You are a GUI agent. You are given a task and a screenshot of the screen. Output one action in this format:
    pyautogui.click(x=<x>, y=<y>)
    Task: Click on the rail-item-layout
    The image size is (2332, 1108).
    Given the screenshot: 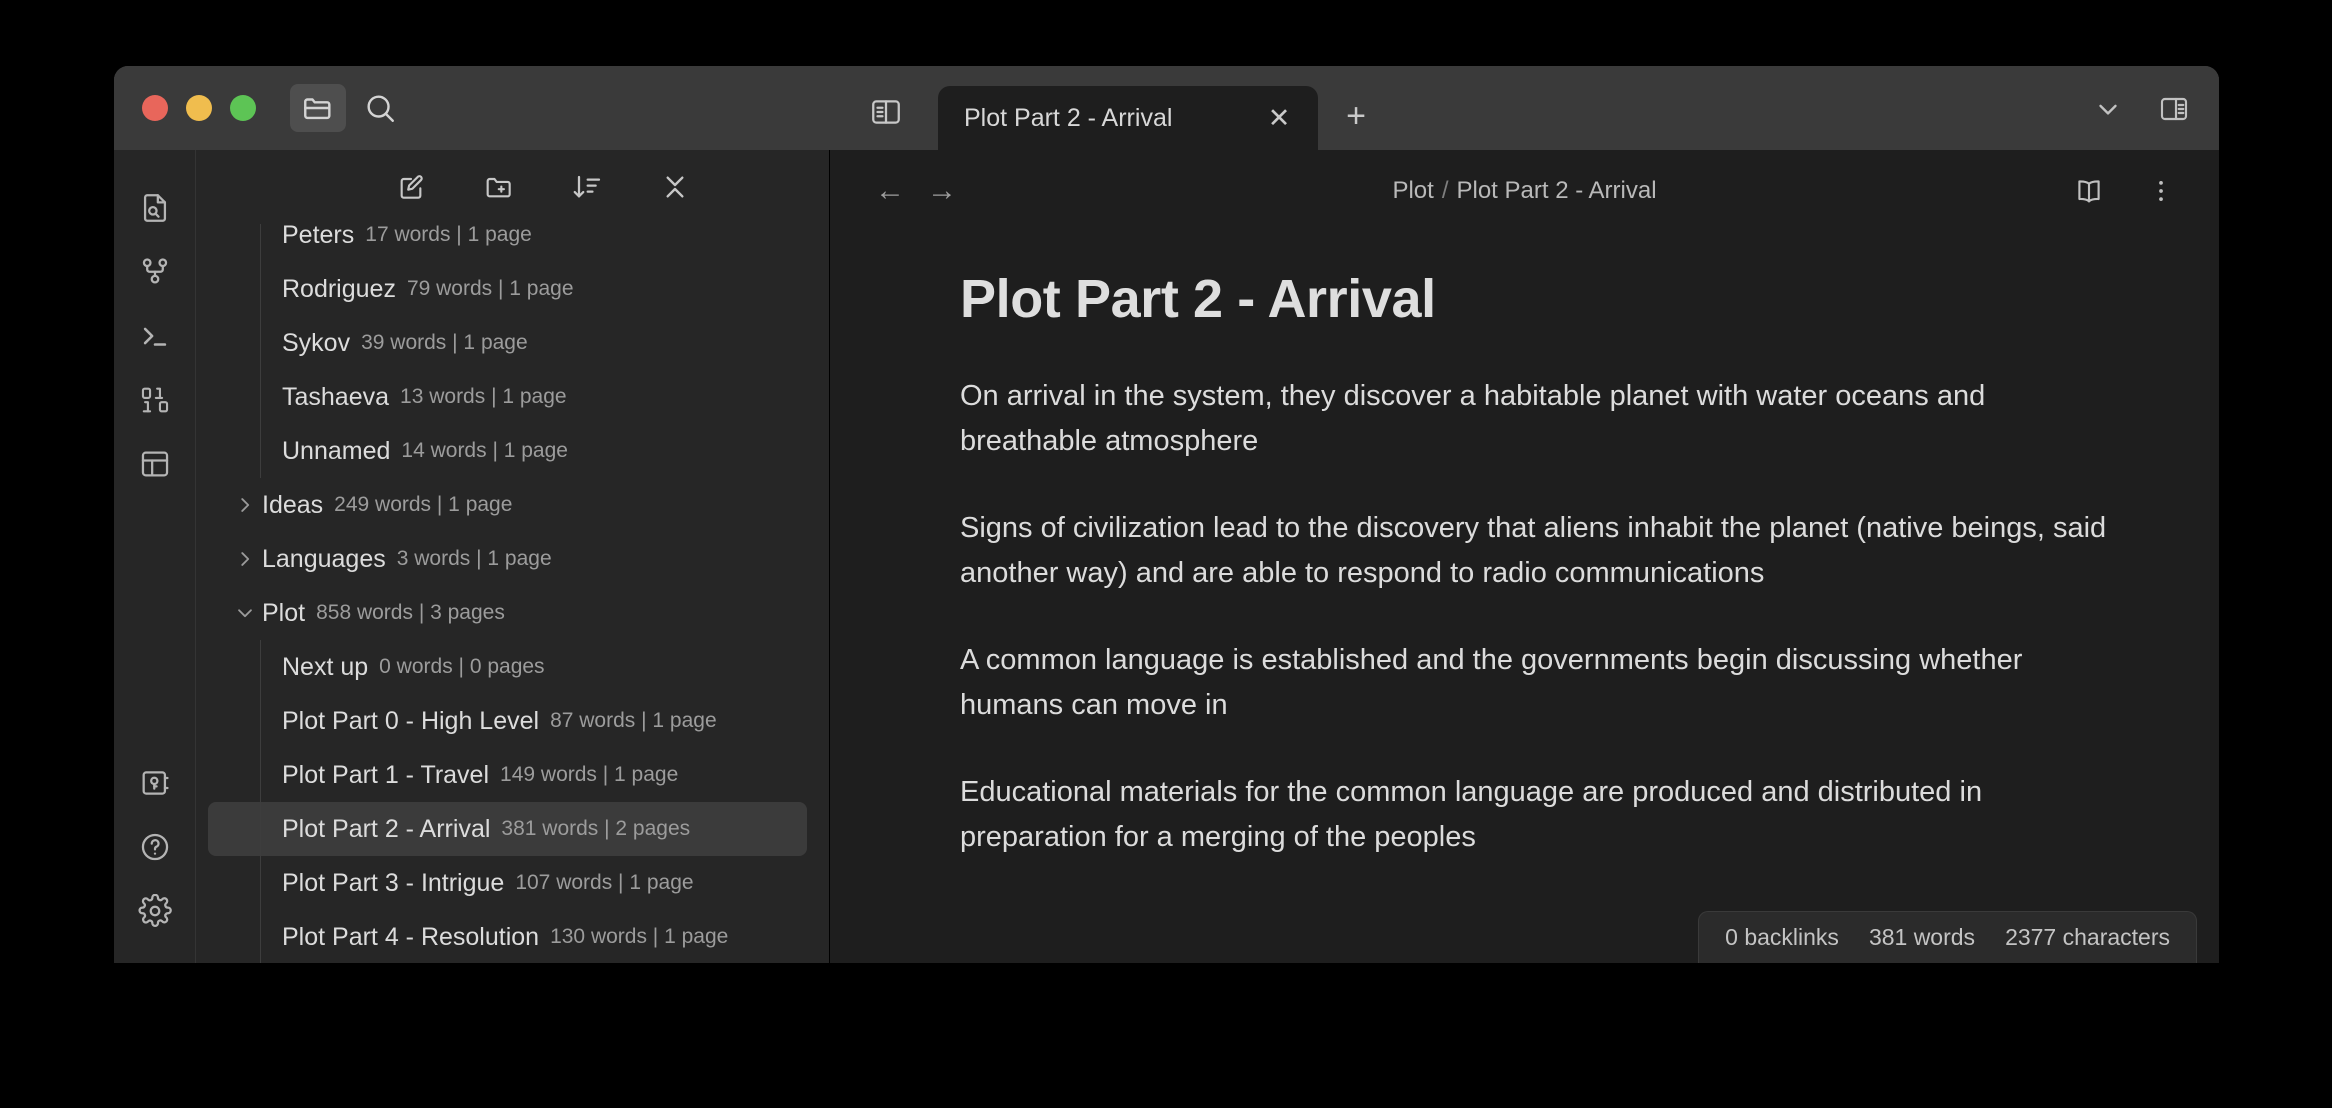 What is the action you would take?
    pyautogui.click(x=155, y=464)
    